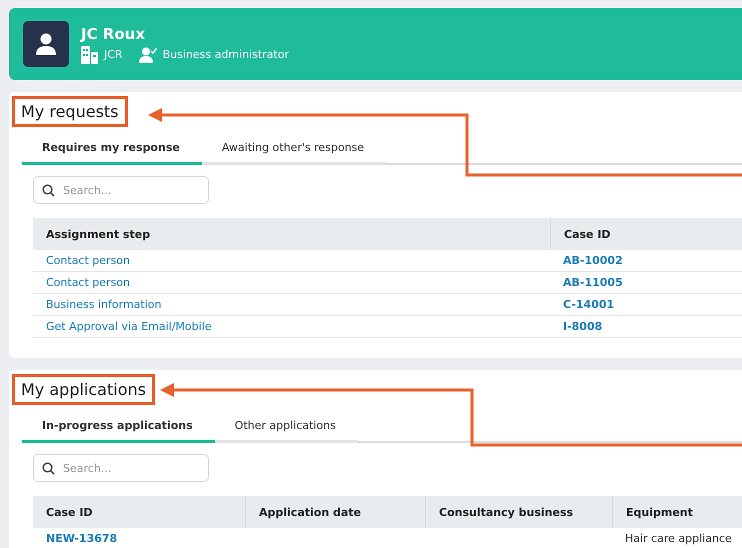  Describe the element at coordinates (678, 538) in the screenshot. I see `table-cell: Hair care appliance` at that location.